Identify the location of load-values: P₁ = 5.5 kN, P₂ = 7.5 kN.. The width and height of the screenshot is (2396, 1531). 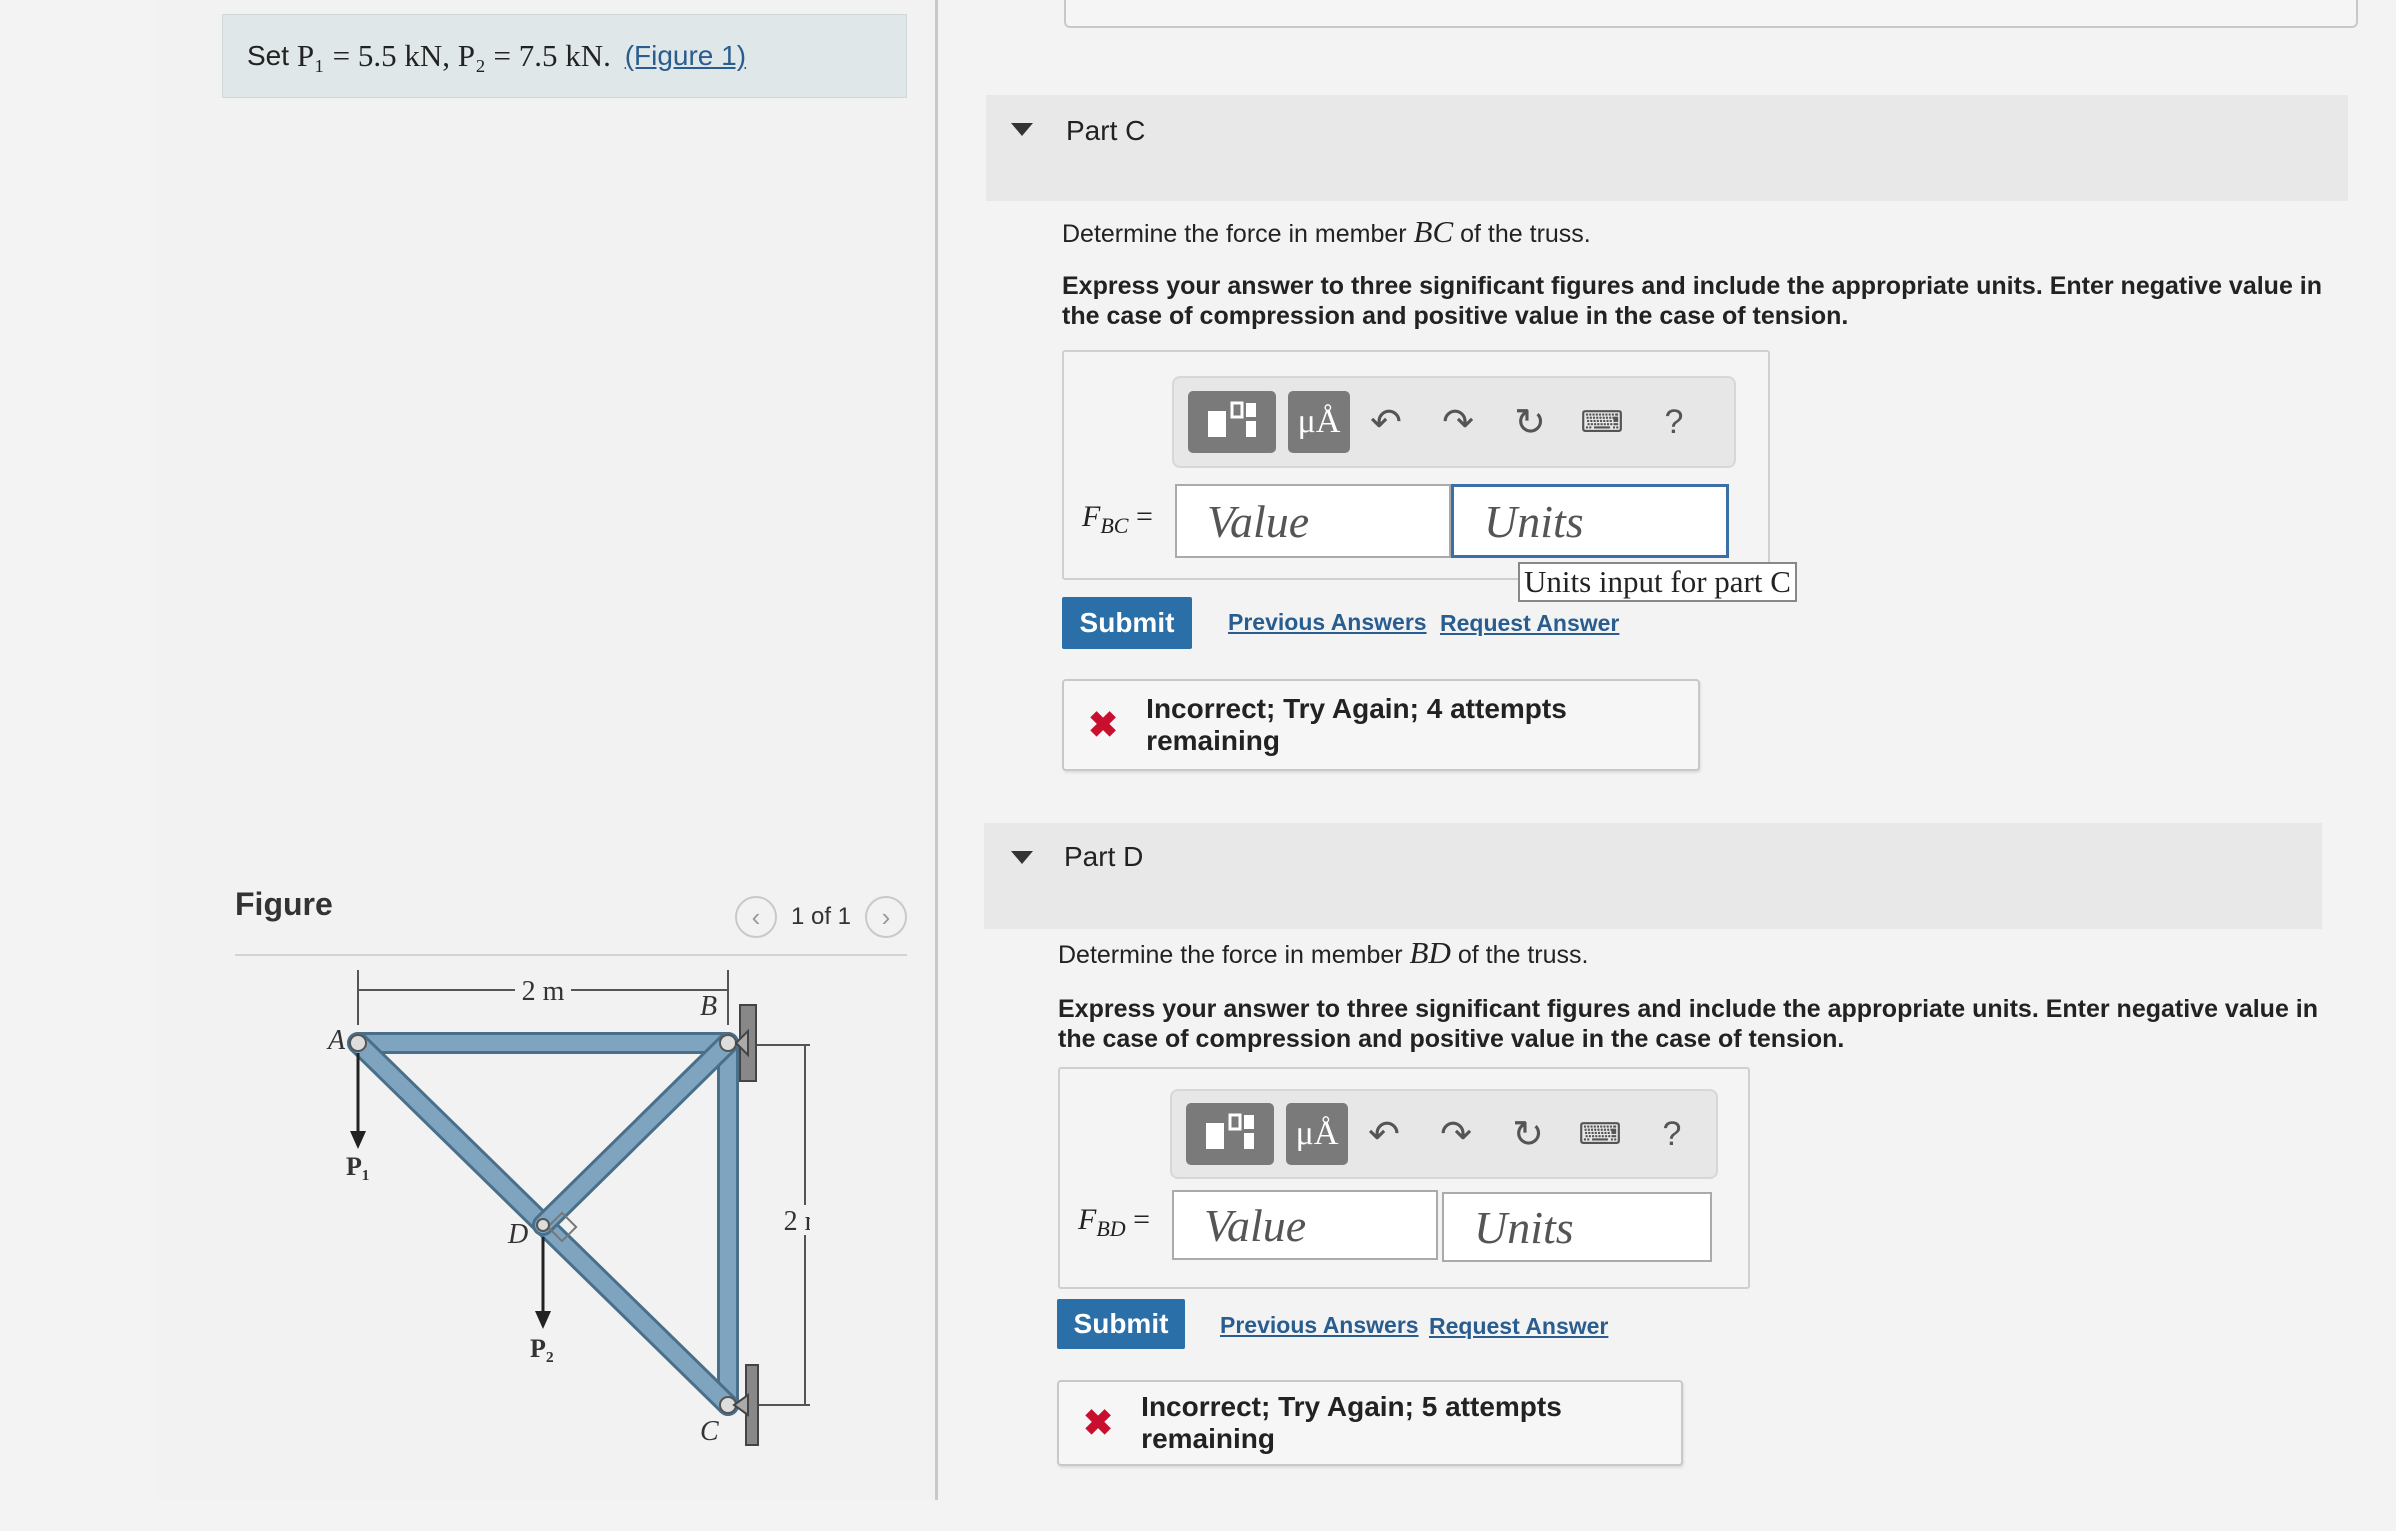
(453, 55).